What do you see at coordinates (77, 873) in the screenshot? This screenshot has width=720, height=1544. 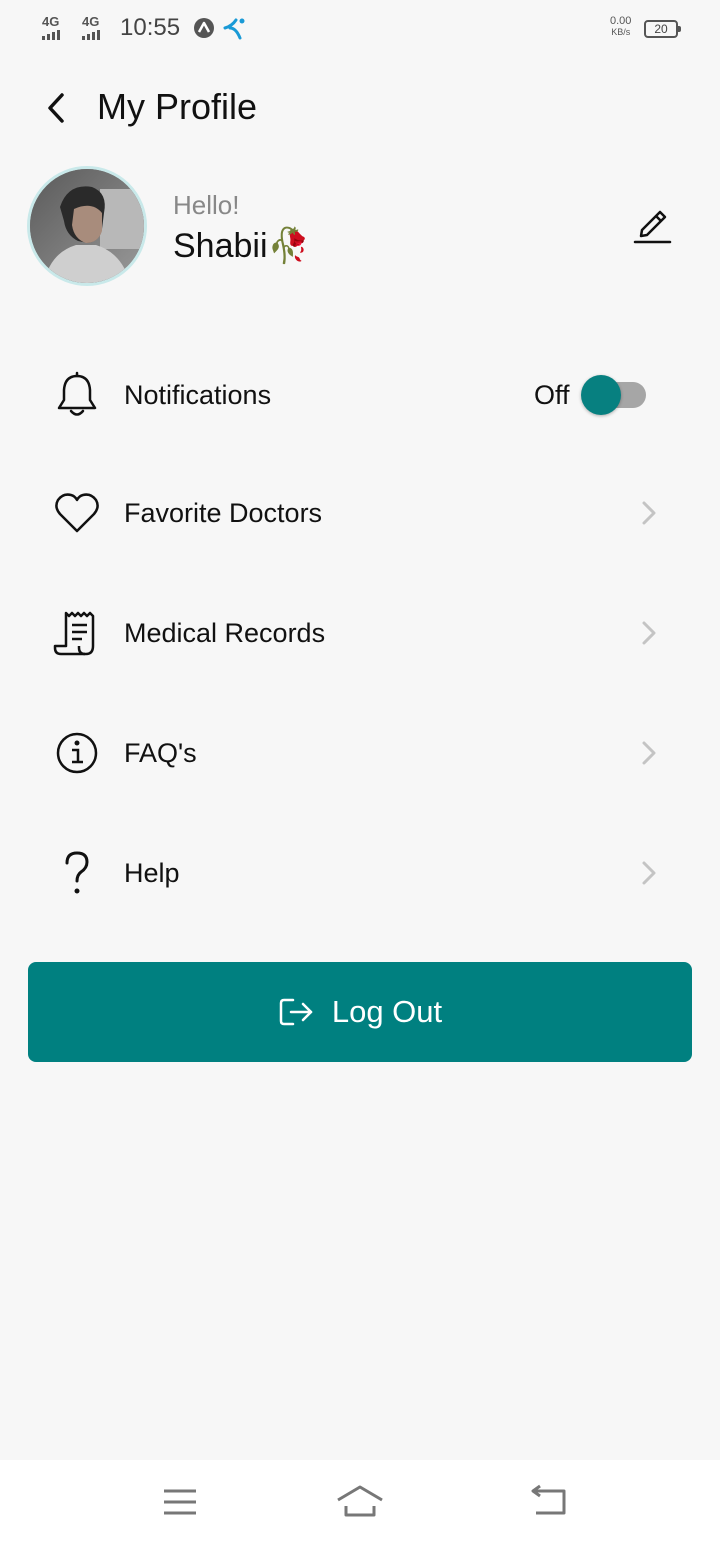 I see `question-icon` at bounding box center [77, 873].